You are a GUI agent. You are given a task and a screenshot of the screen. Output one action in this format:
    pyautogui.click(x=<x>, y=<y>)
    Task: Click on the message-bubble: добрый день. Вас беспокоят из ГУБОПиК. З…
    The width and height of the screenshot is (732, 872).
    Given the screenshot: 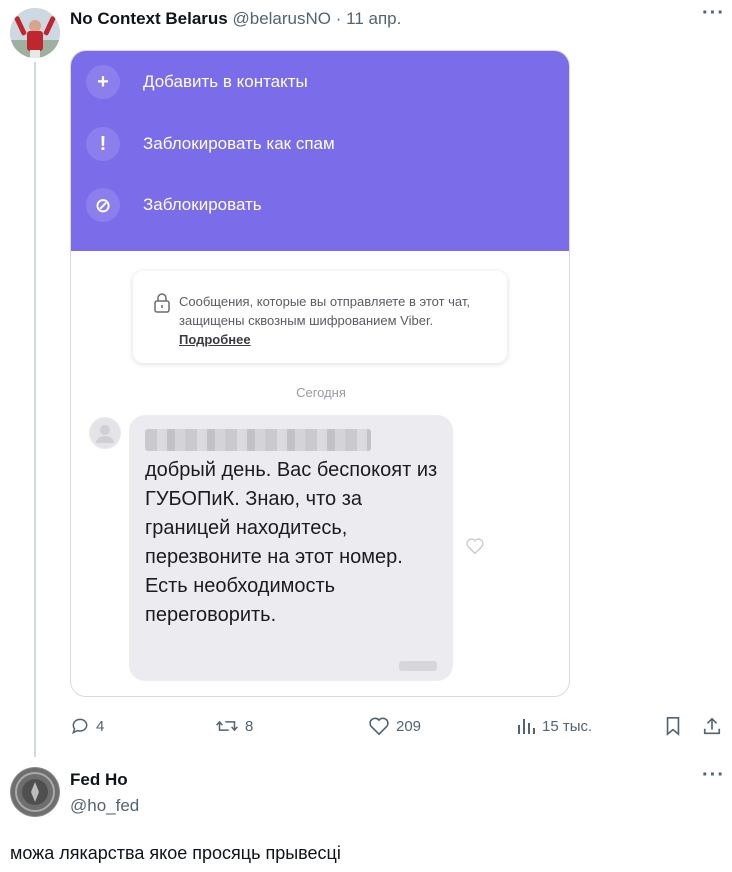 What is the action you would take?
    pyautogui.click(x=291, y=548)
    